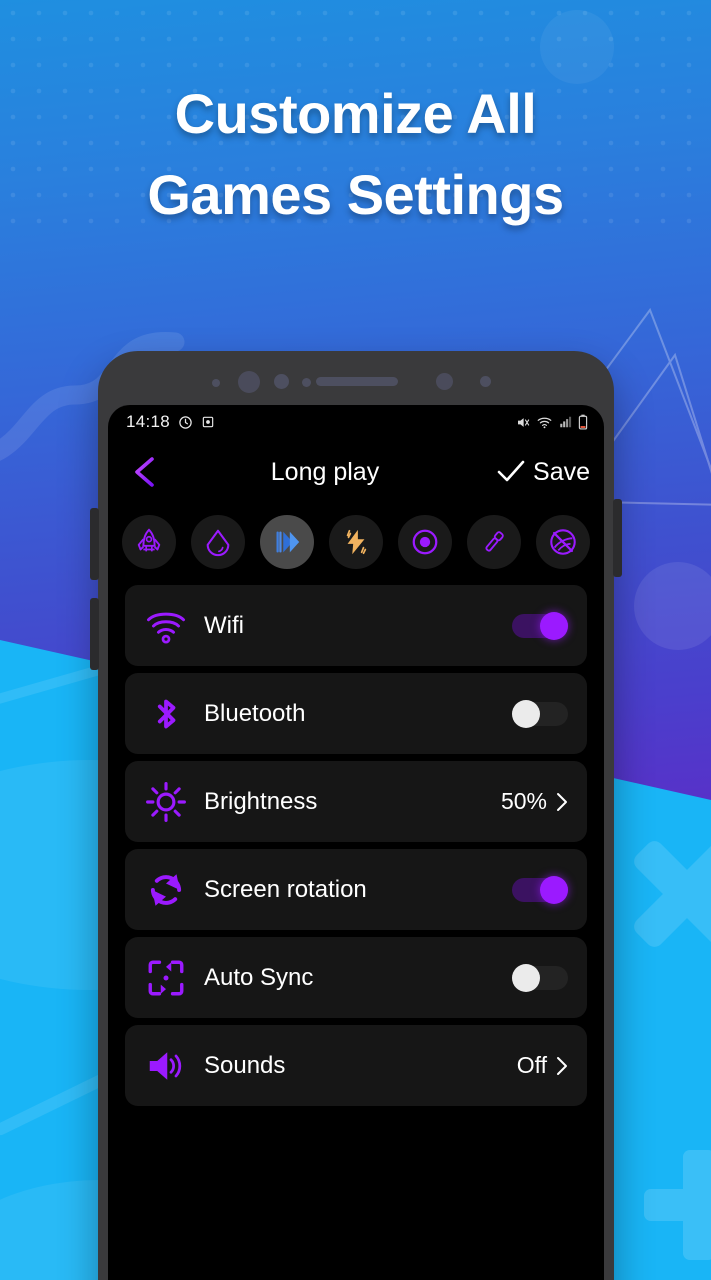 This screenshot has width=711, height=1280. What do you see at coordinates (670, 895) in the screenshot?
I see `x-shape-decoration` at bounding box center [670, 895].